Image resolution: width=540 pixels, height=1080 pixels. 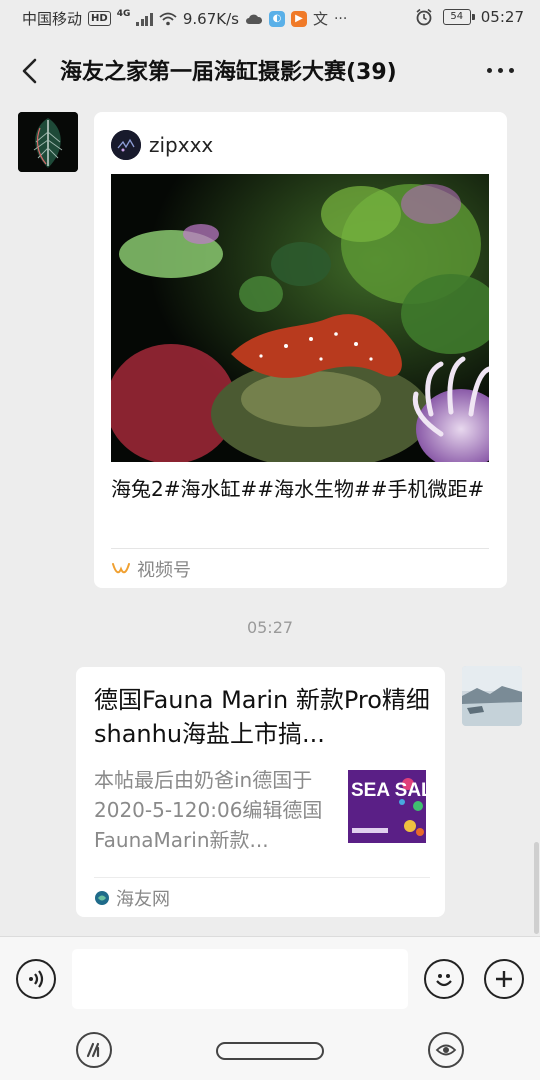 I want to click on eye-icon, so click(x=446, y=1050).